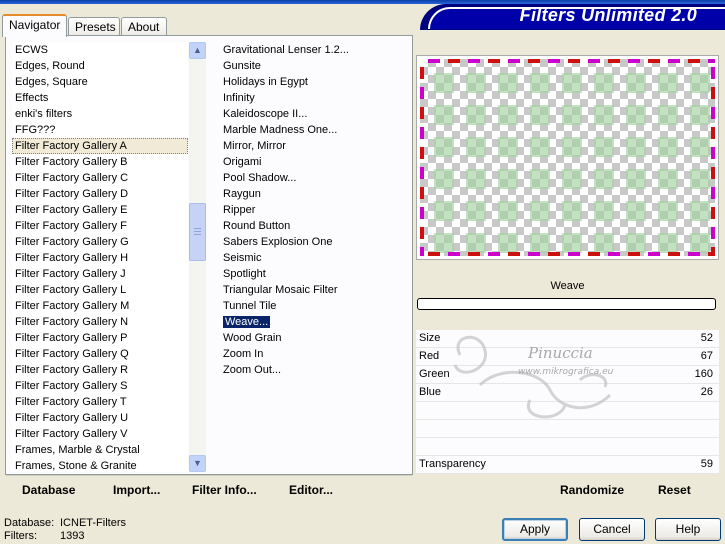 The height and width of the screenshot is (544, 725). What do you see at coordinates (100, 82) in the screenshot?
I see `category-item: Edges, Square` at bounding box center [100, 82].